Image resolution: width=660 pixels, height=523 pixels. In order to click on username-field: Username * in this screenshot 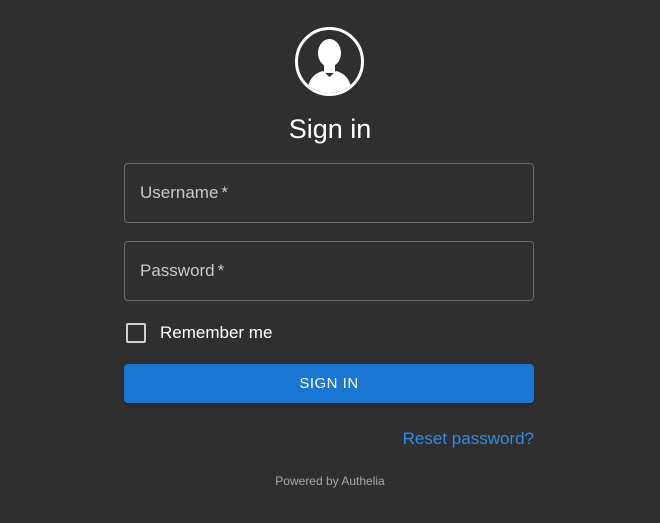, I will do `click(329, 193)`.